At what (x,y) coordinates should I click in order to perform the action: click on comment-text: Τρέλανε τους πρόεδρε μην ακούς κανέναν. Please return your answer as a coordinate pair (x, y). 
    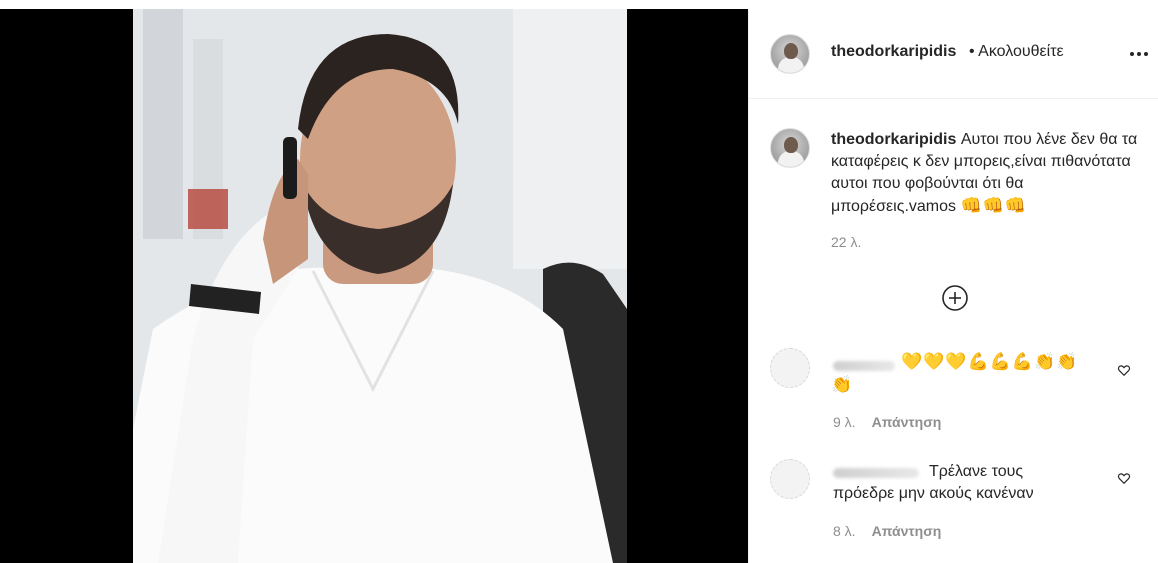
    Looking at the image, I should click on (973, 483).